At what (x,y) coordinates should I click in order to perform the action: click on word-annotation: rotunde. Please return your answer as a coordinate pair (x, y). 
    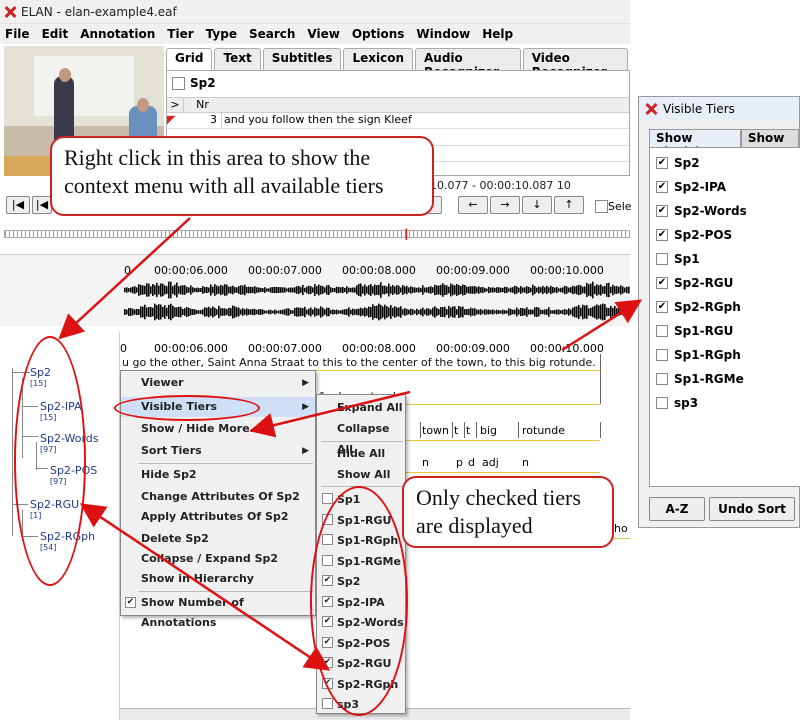
    Looking at the image, I should click on (543, 430).